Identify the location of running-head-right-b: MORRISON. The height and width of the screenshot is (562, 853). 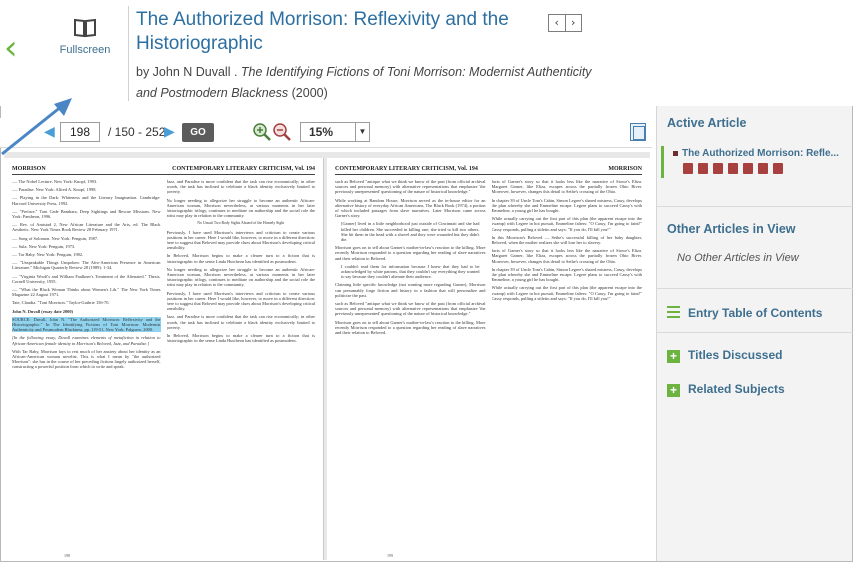
(625, 169).